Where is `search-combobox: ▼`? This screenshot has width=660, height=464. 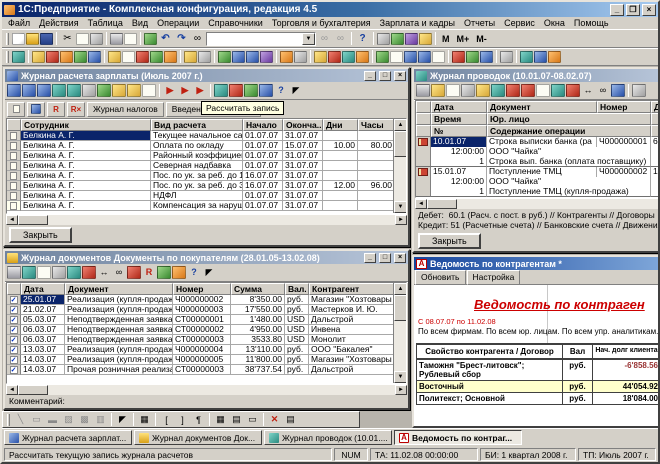
search-combobox: ▼ is located at coordinates (261, 38).